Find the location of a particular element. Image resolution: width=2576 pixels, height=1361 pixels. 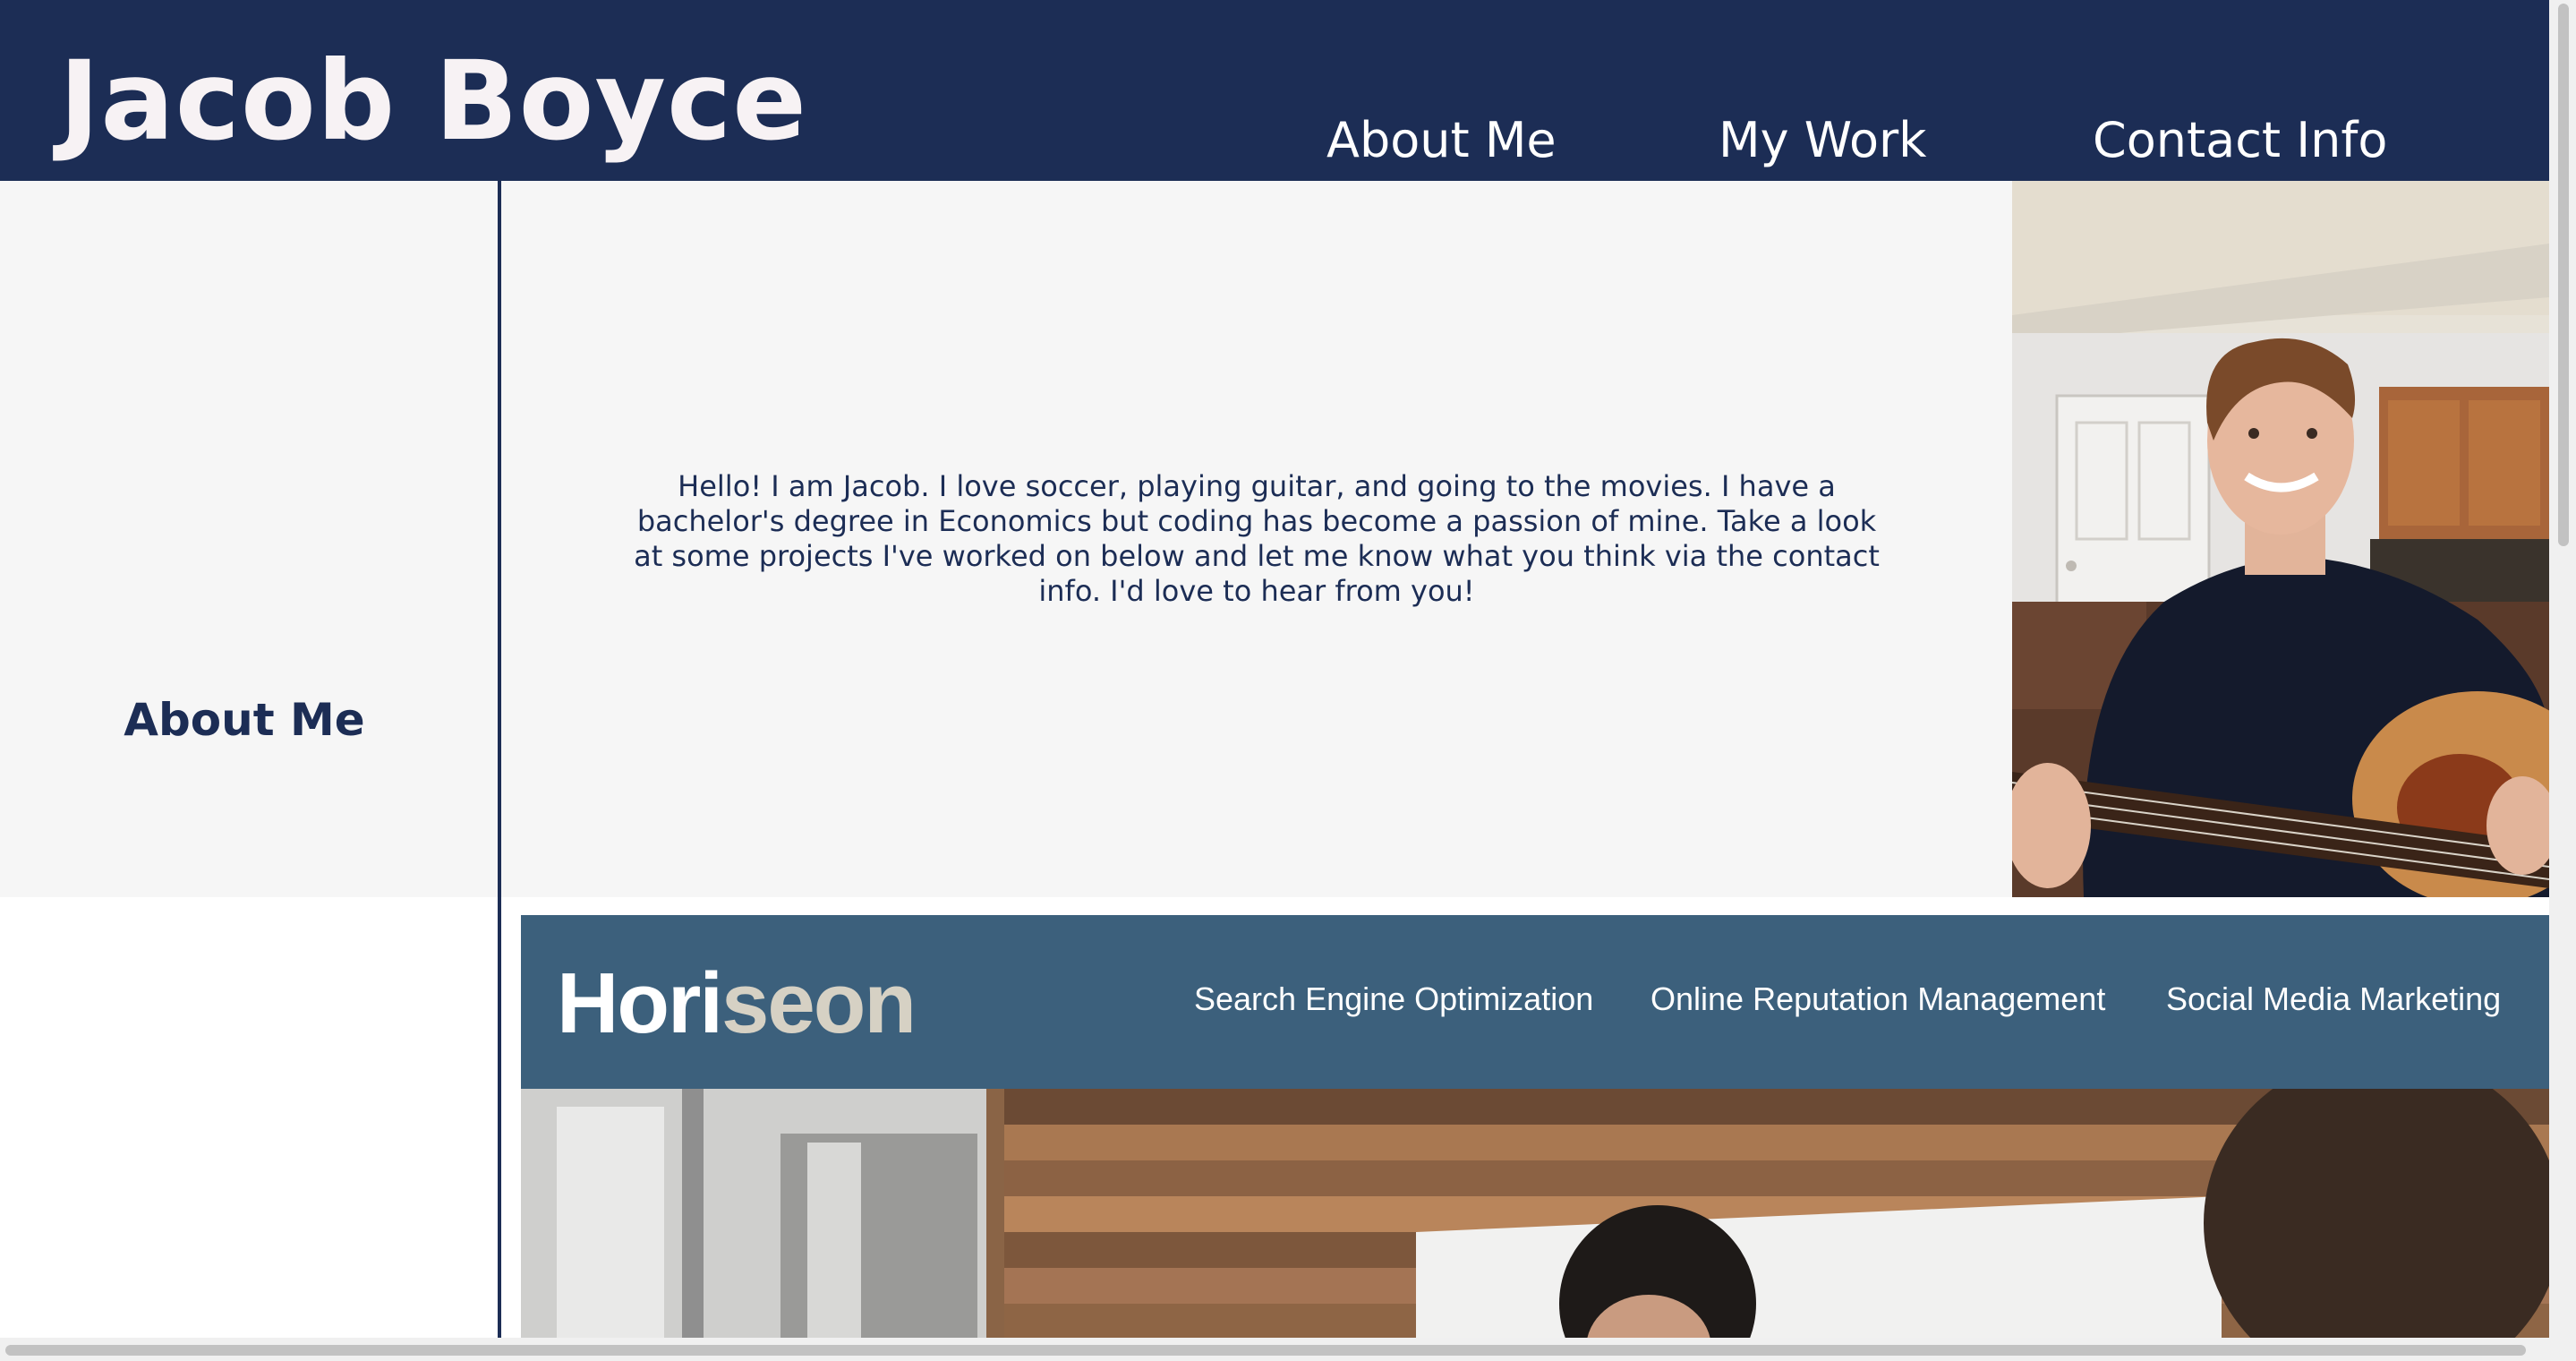

project-logo-part2: seon is located at coordinates (819, 1003).